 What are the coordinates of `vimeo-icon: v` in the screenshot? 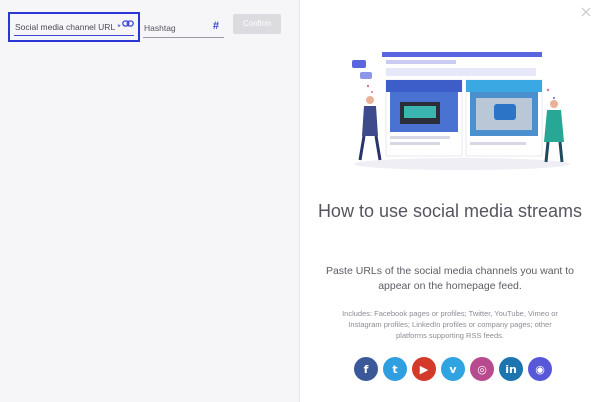 It's located at (453, 369).